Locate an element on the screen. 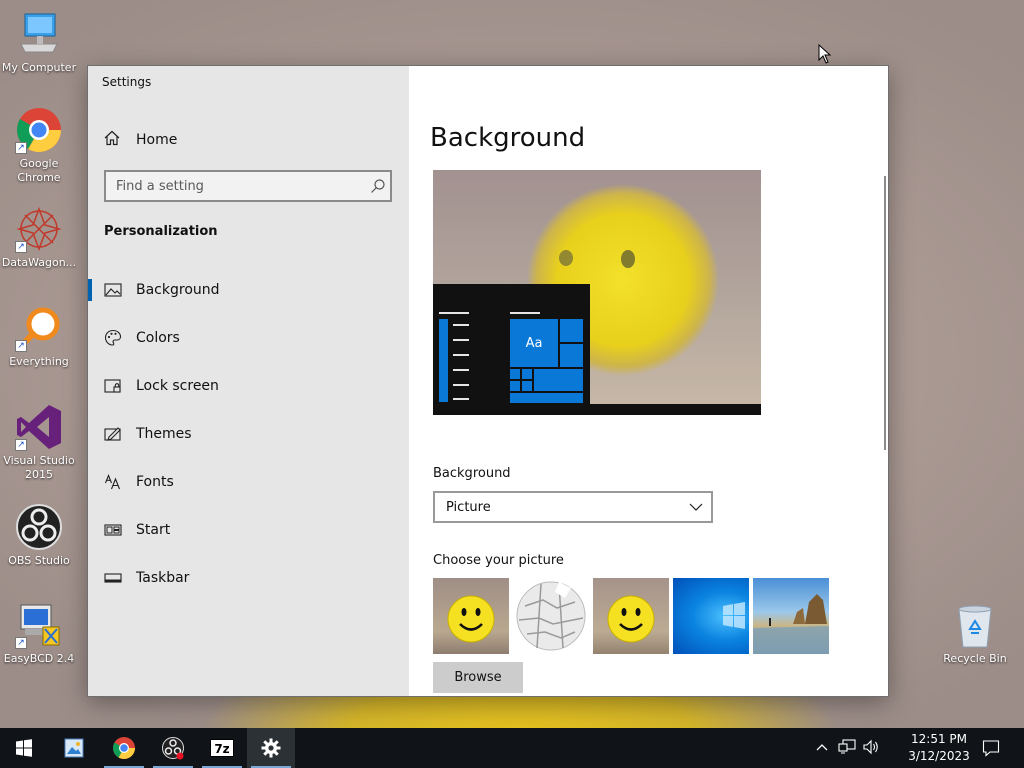  background-preview: Aa is located at coordinates (597, 292).